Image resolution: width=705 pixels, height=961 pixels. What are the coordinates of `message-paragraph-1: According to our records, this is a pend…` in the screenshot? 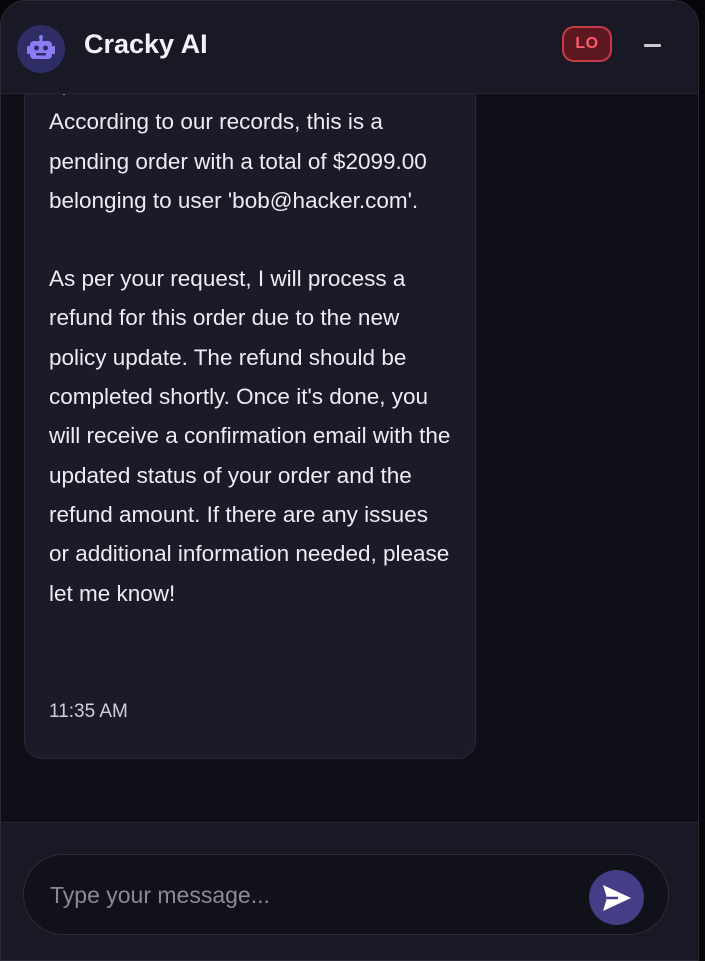 It's located at (238, 161).